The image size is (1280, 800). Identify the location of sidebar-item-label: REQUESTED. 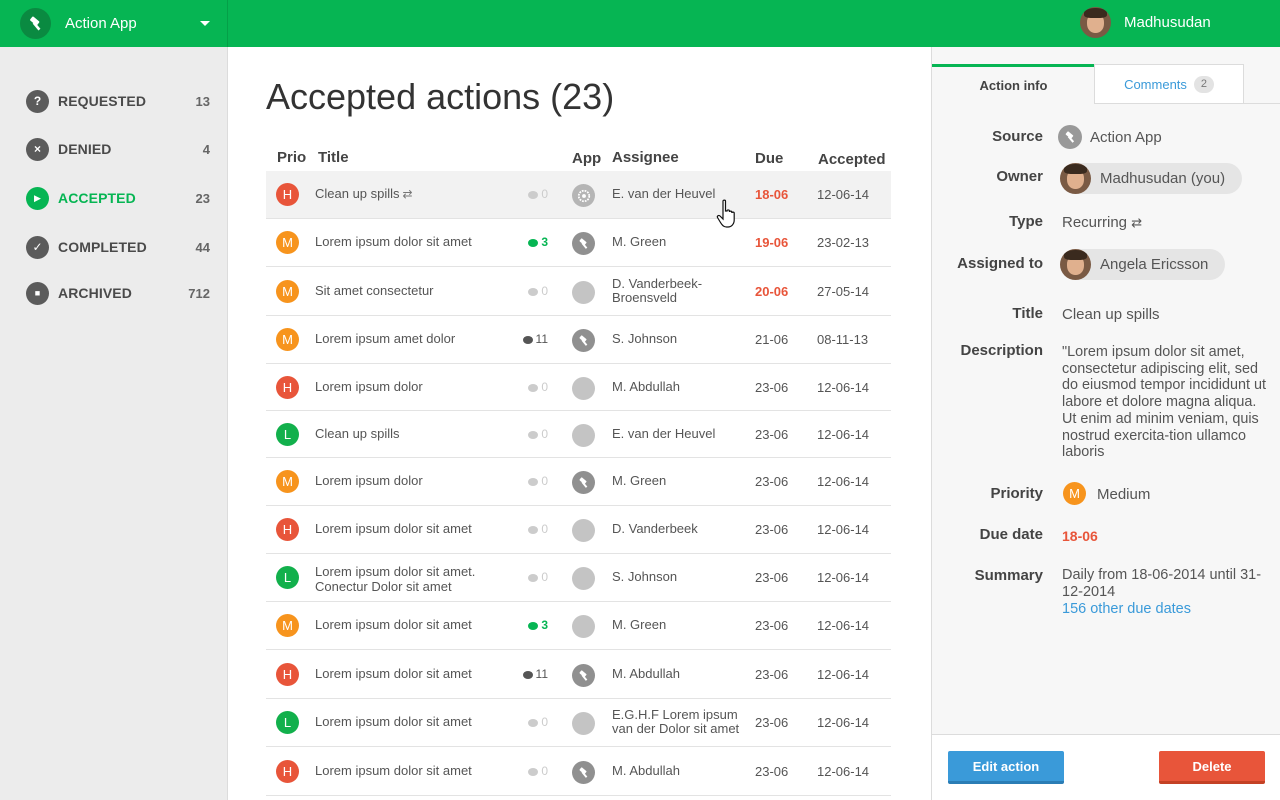
(102, 101).